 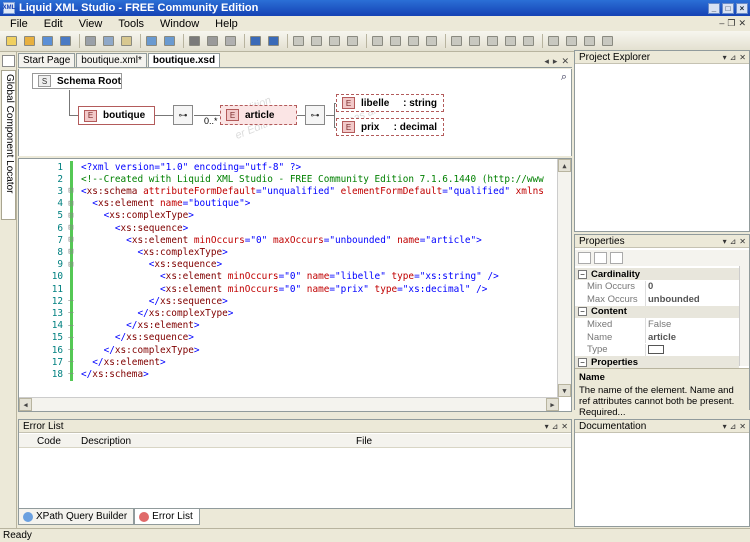 I want to click on property-value: article, so click(x=660, y=337).